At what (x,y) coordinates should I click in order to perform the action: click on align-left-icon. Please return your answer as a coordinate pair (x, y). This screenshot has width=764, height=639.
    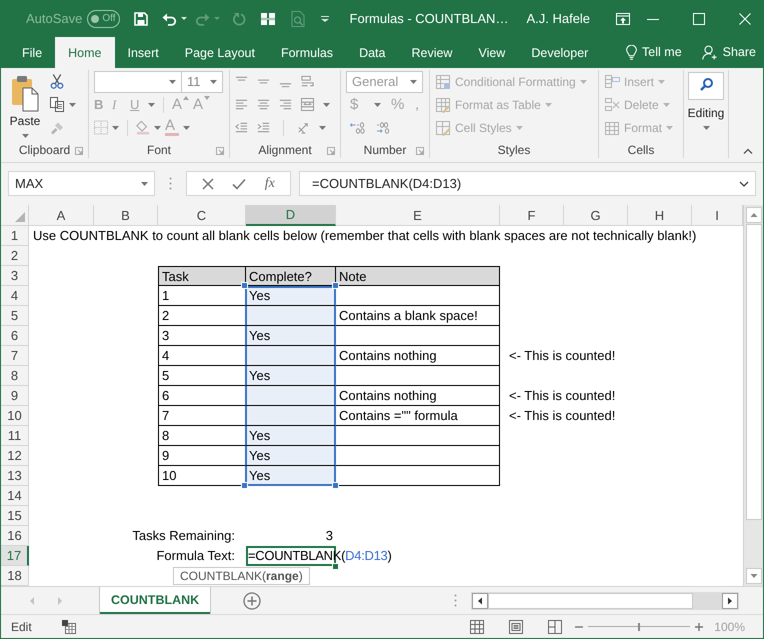
    Looking at the image, I should click on (241, 104).